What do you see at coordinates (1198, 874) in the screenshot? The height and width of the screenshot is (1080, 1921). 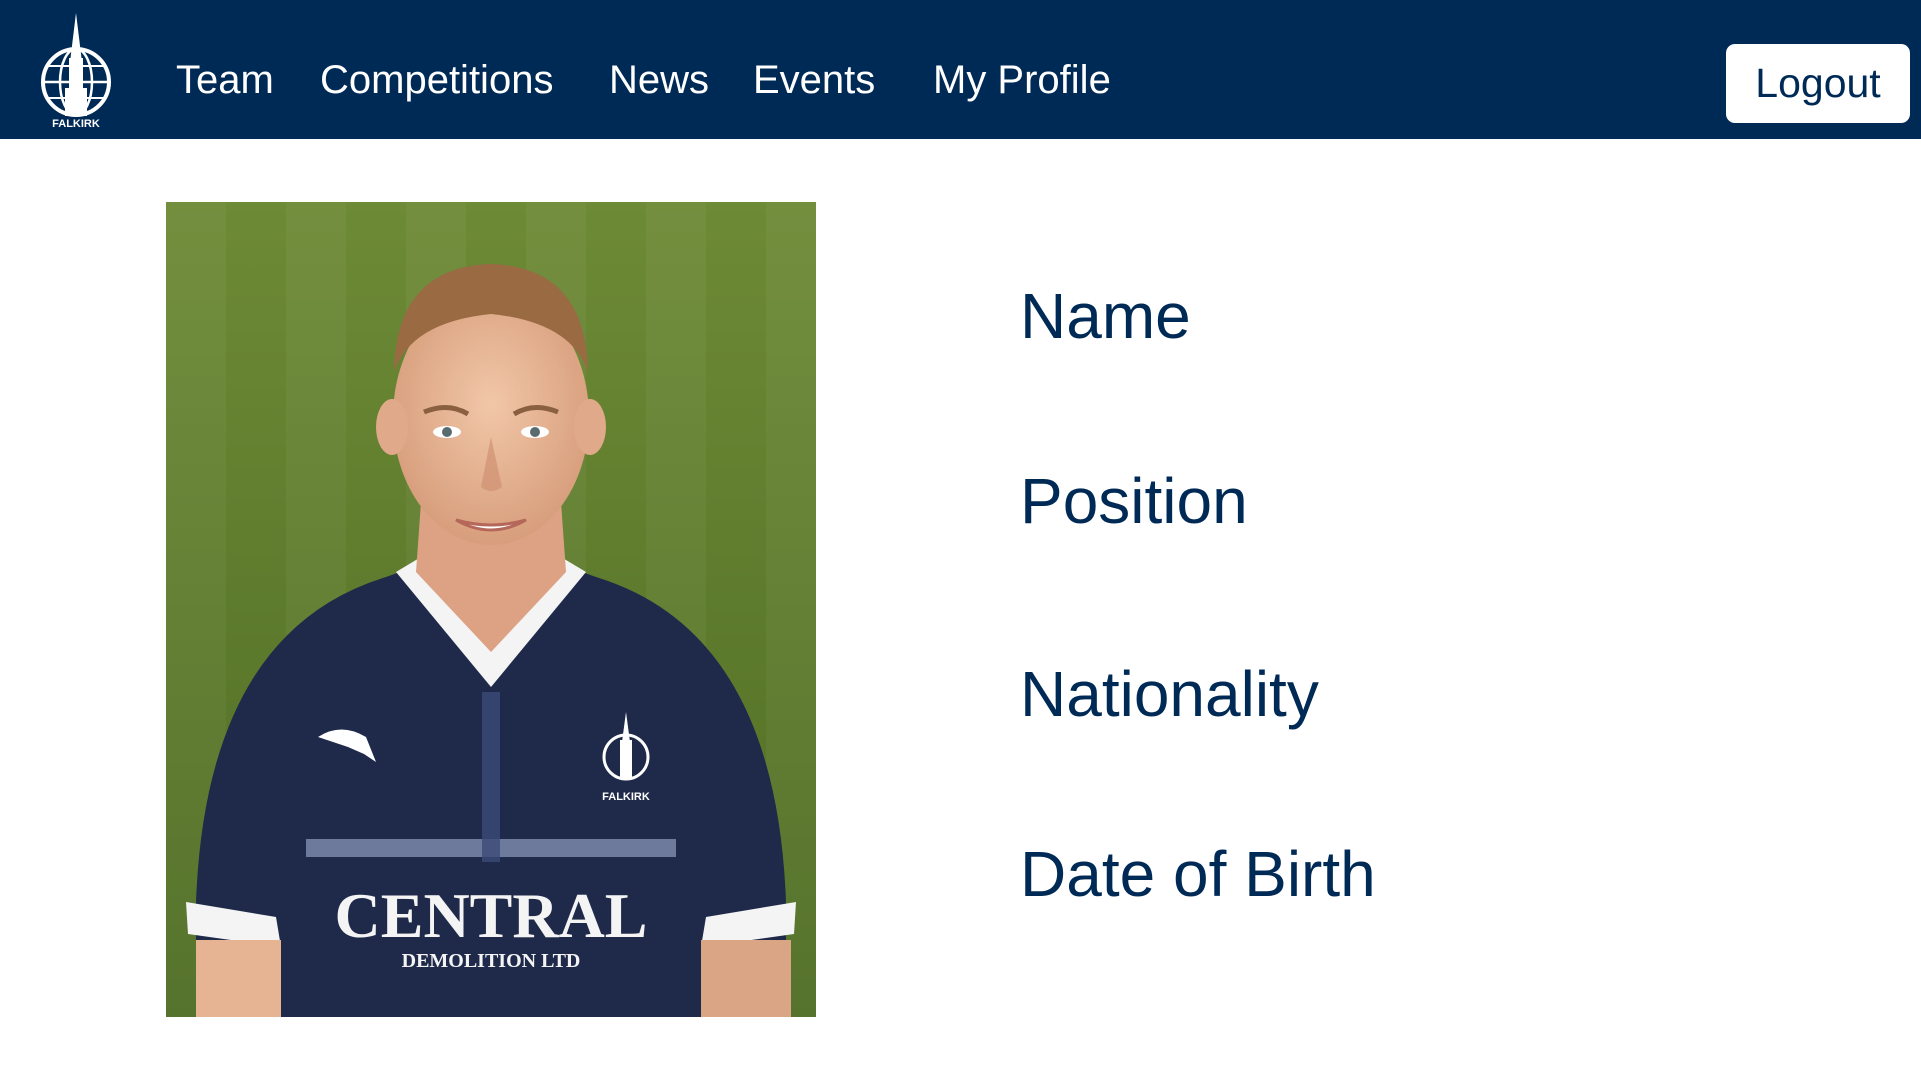 I see `player-dob-label: Date of Birth` at bounding box center [1198, 874].